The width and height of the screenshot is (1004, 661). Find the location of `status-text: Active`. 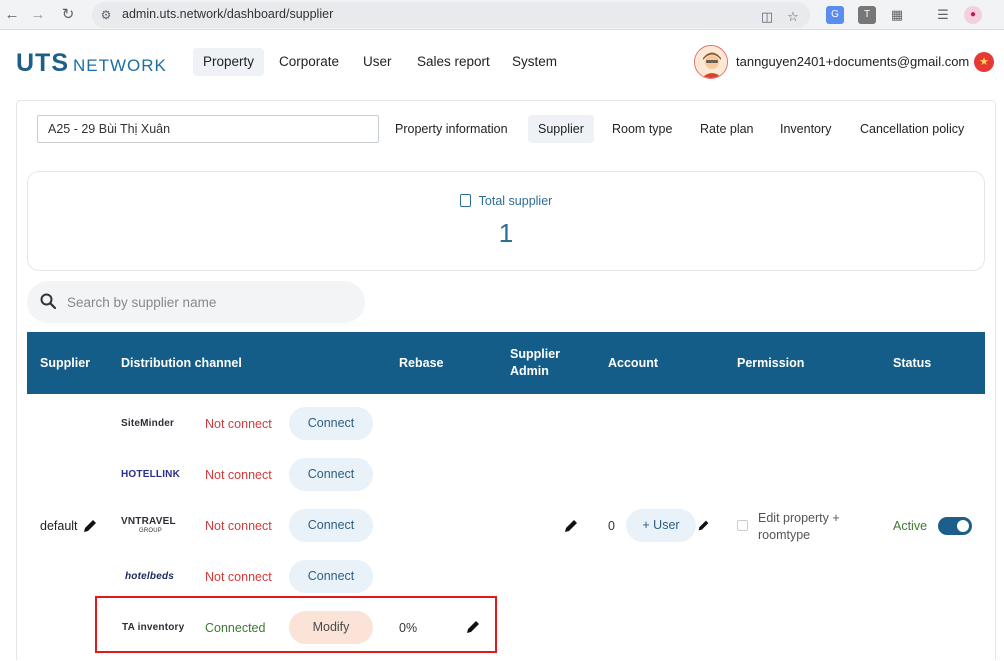

status-text: Active is located at coordinates (910, 526).